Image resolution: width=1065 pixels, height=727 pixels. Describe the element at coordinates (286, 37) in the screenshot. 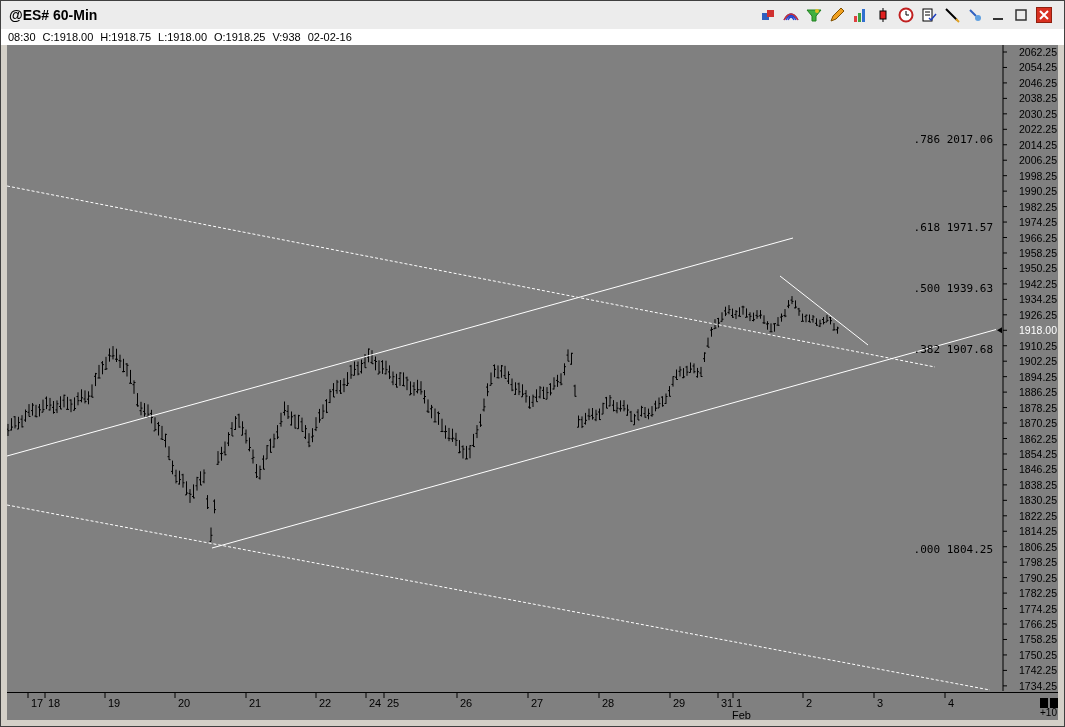

I see `quote-value: V:938` at that location.